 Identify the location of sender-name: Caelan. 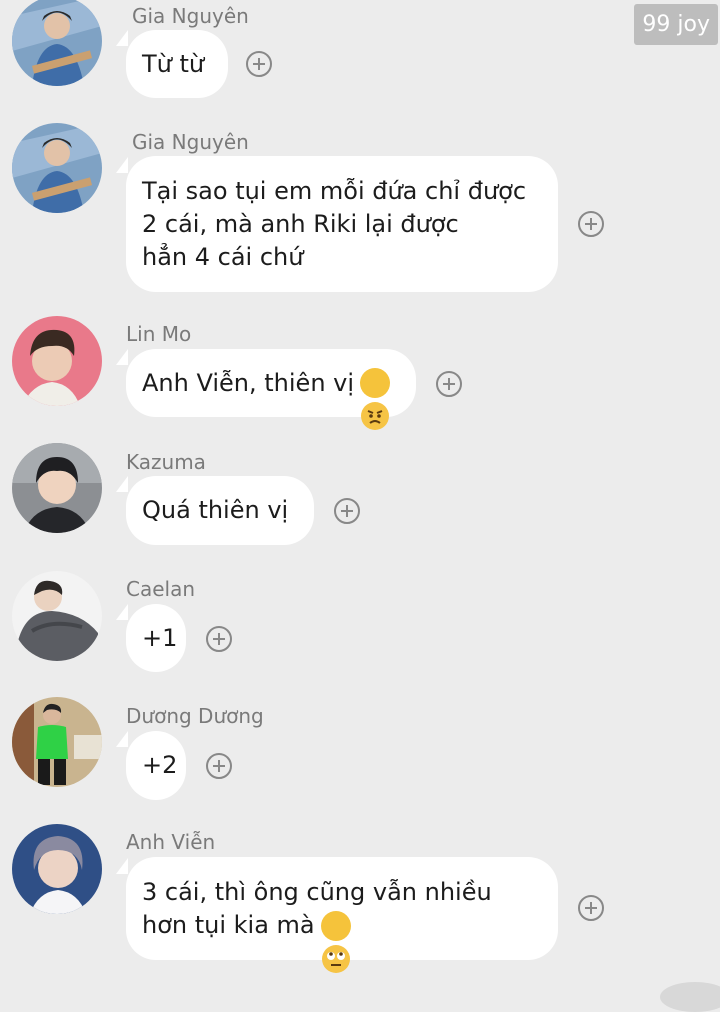
(161, 589).